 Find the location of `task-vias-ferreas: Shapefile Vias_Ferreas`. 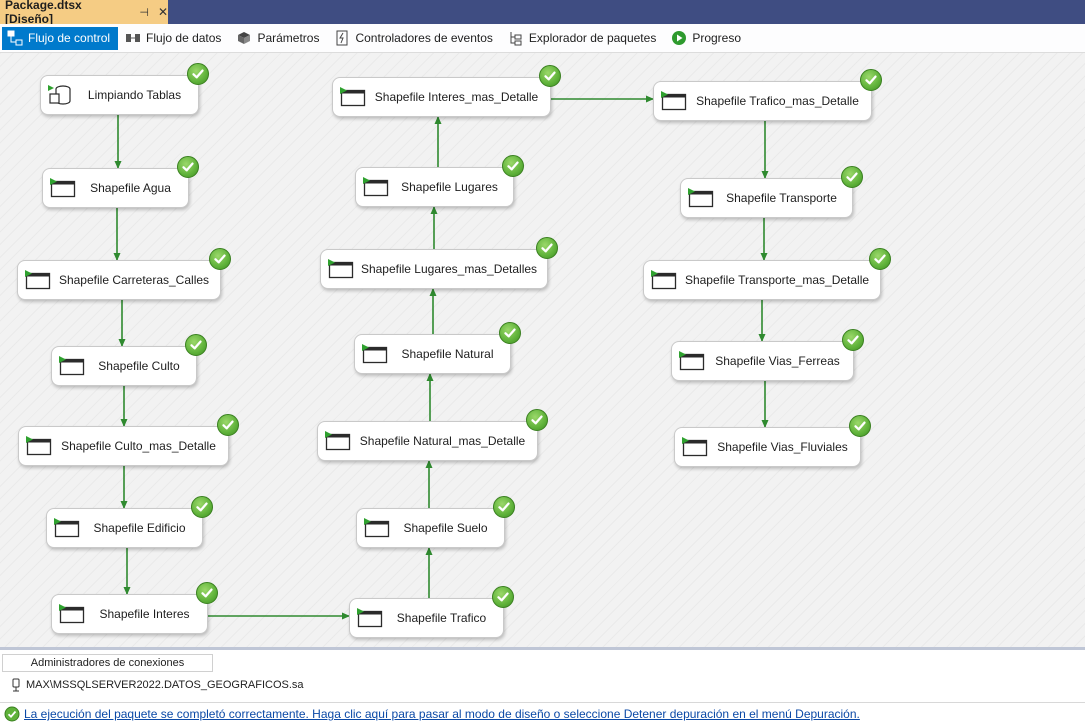

task-vias-ferreas: Shapefile Vias_Ferreas is located at coordinates (762, 361).